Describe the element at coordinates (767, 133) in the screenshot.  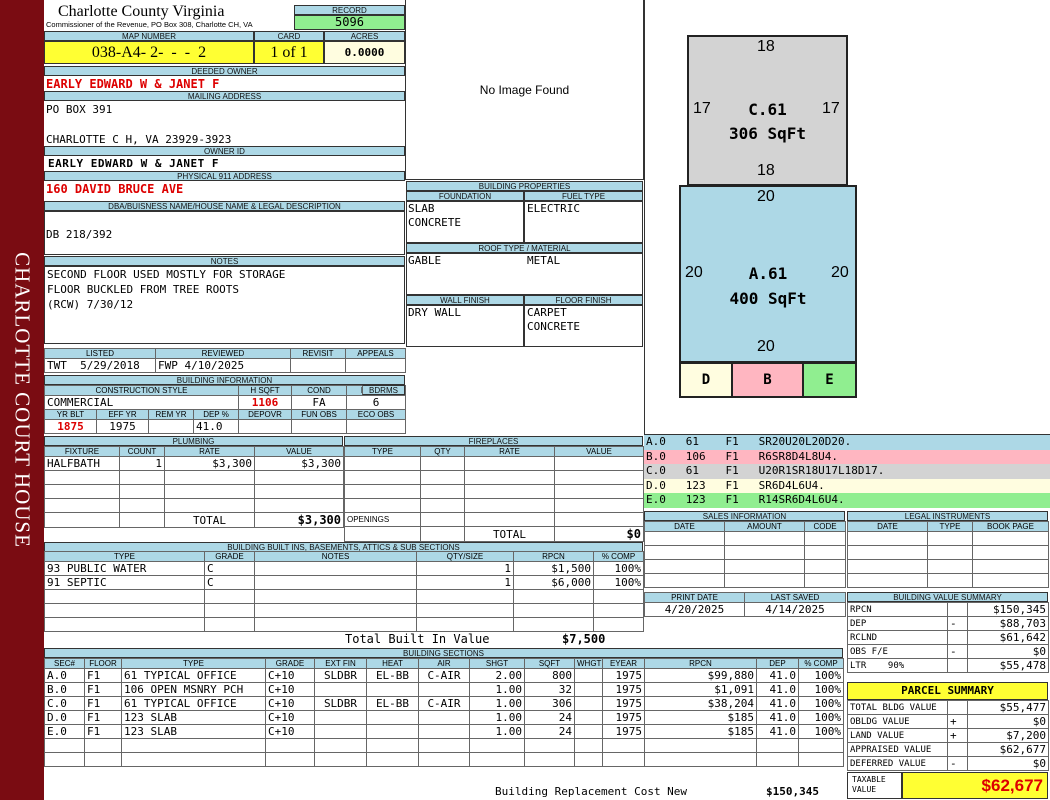
I see `c-area: 306 SqFt` at that location.